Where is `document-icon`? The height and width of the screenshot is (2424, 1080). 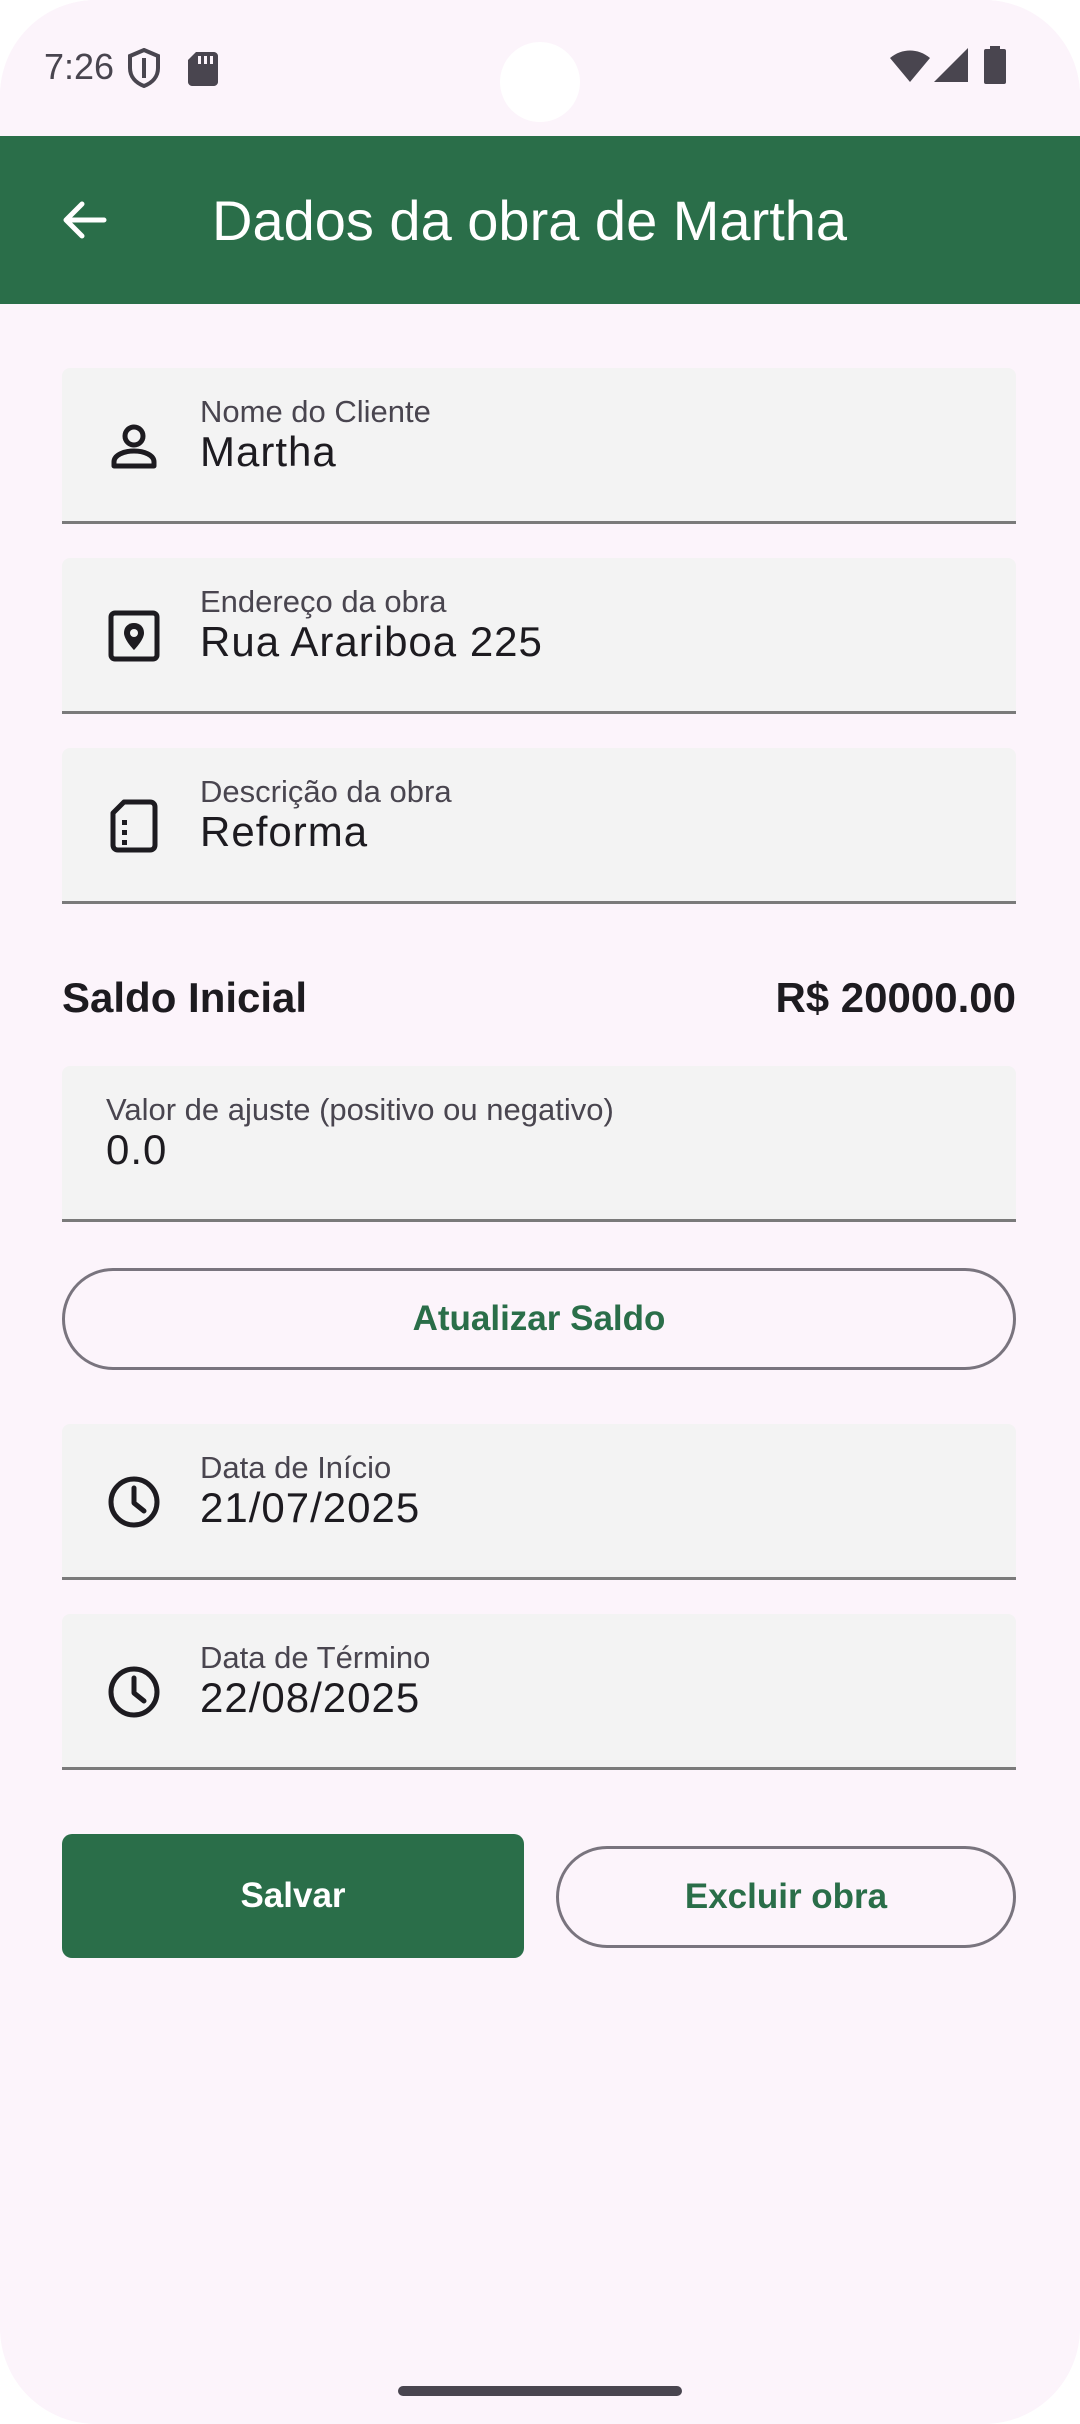
document-icon is located at coordinates (134, 826).